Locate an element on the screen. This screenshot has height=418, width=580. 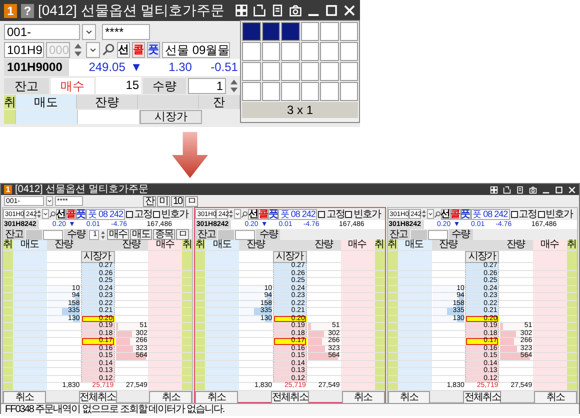
search-icon is located at coordinates (244, 214).